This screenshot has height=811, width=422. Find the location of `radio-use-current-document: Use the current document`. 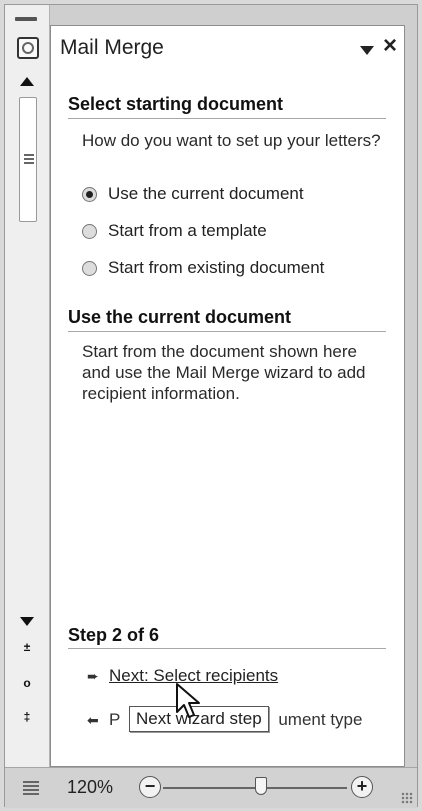

radio-use-current-document: Use the current document is located at coordinates (193, 194).